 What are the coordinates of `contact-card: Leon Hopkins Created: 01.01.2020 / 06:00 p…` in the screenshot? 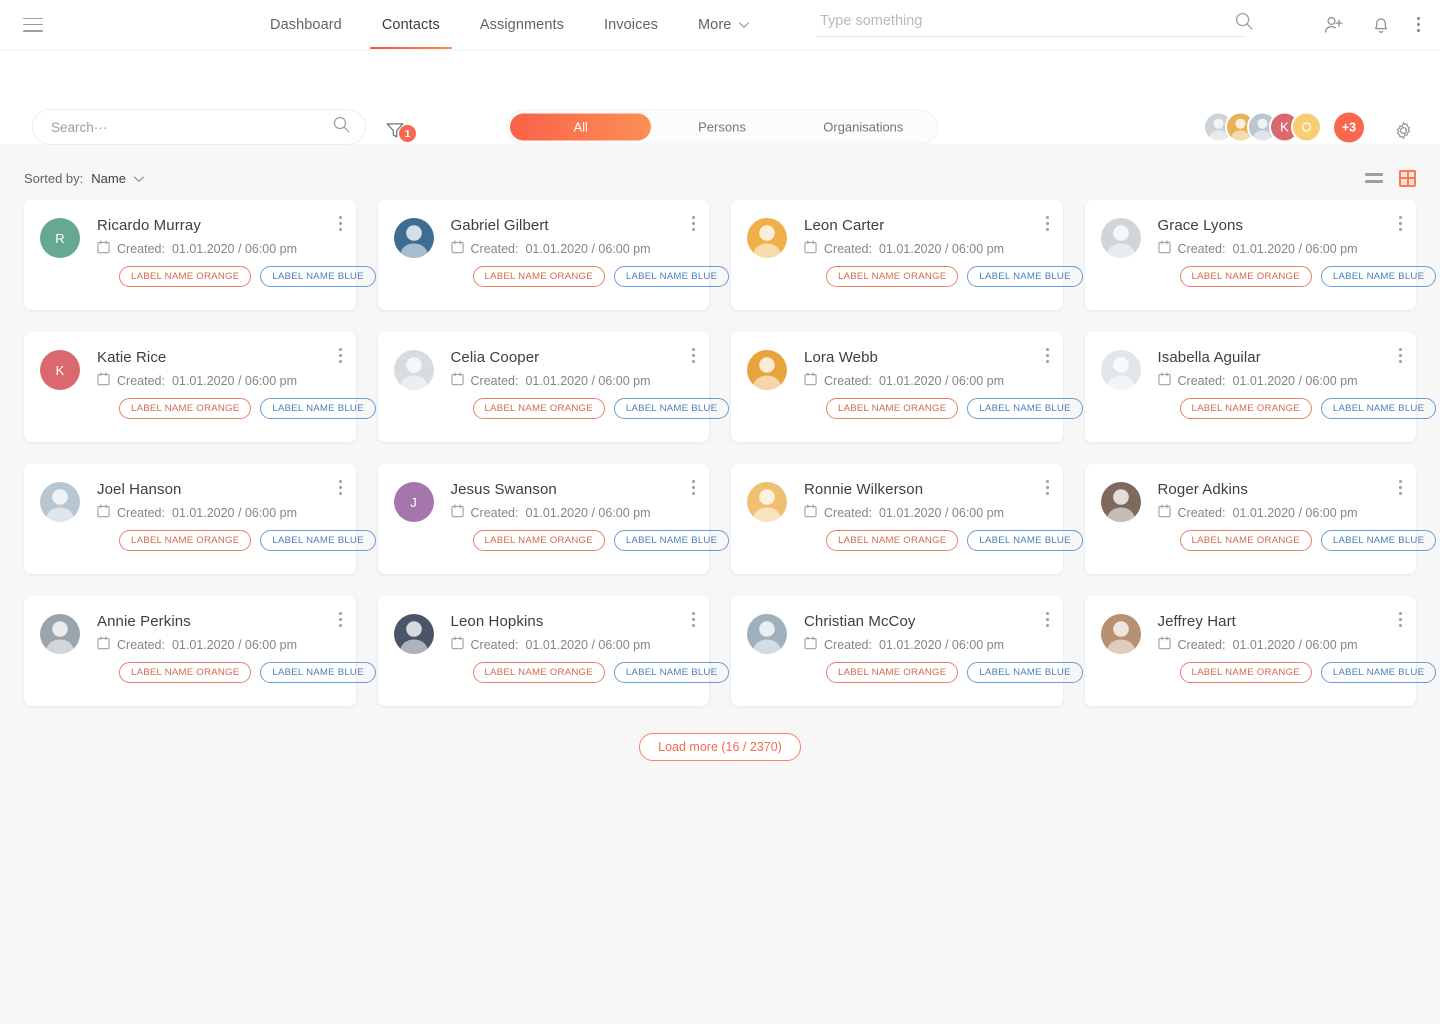 It's located at (553, 651).